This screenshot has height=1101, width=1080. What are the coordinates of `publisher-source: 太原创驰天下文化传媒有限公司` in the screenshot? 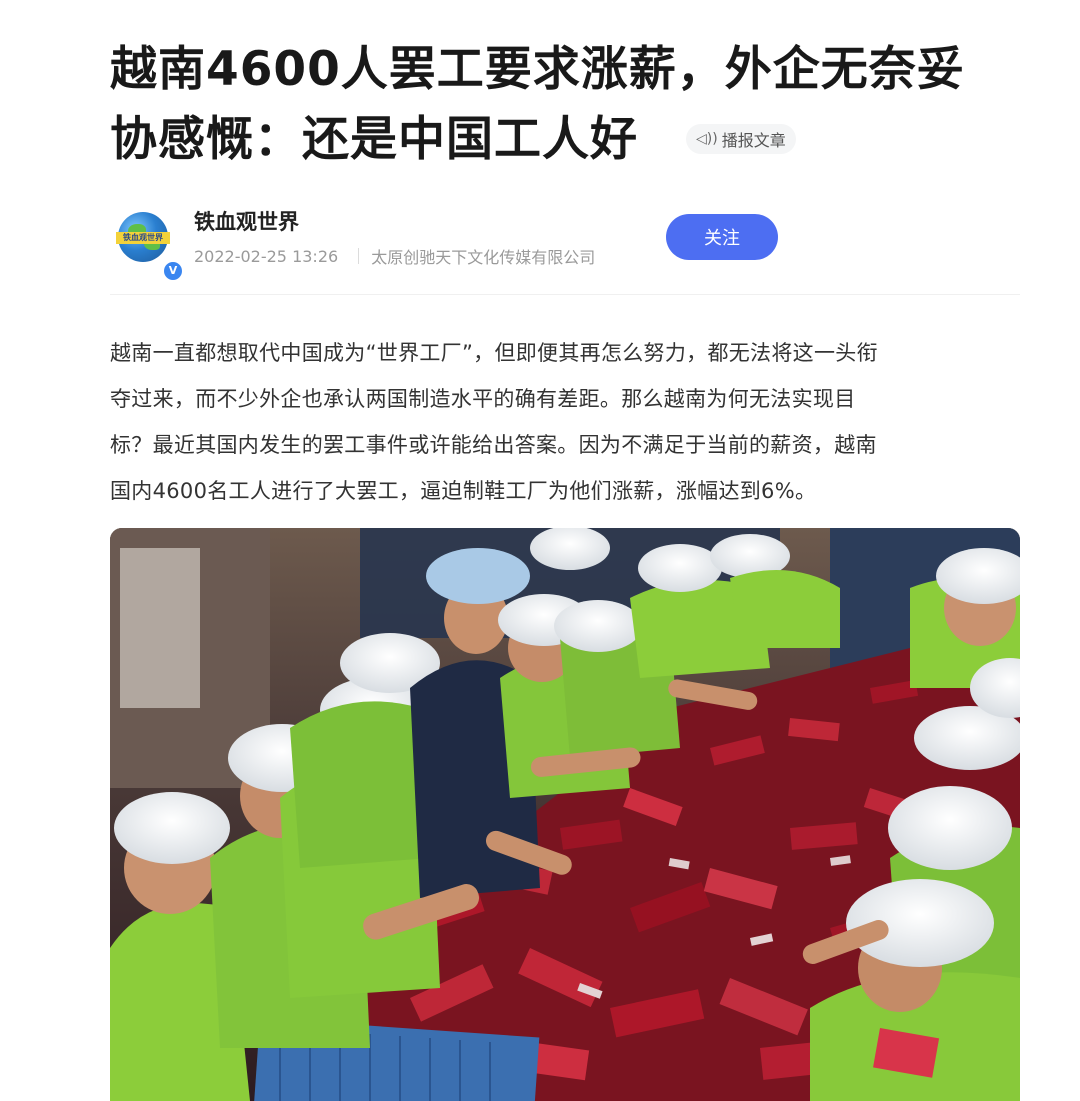 It's located at (483, 257).